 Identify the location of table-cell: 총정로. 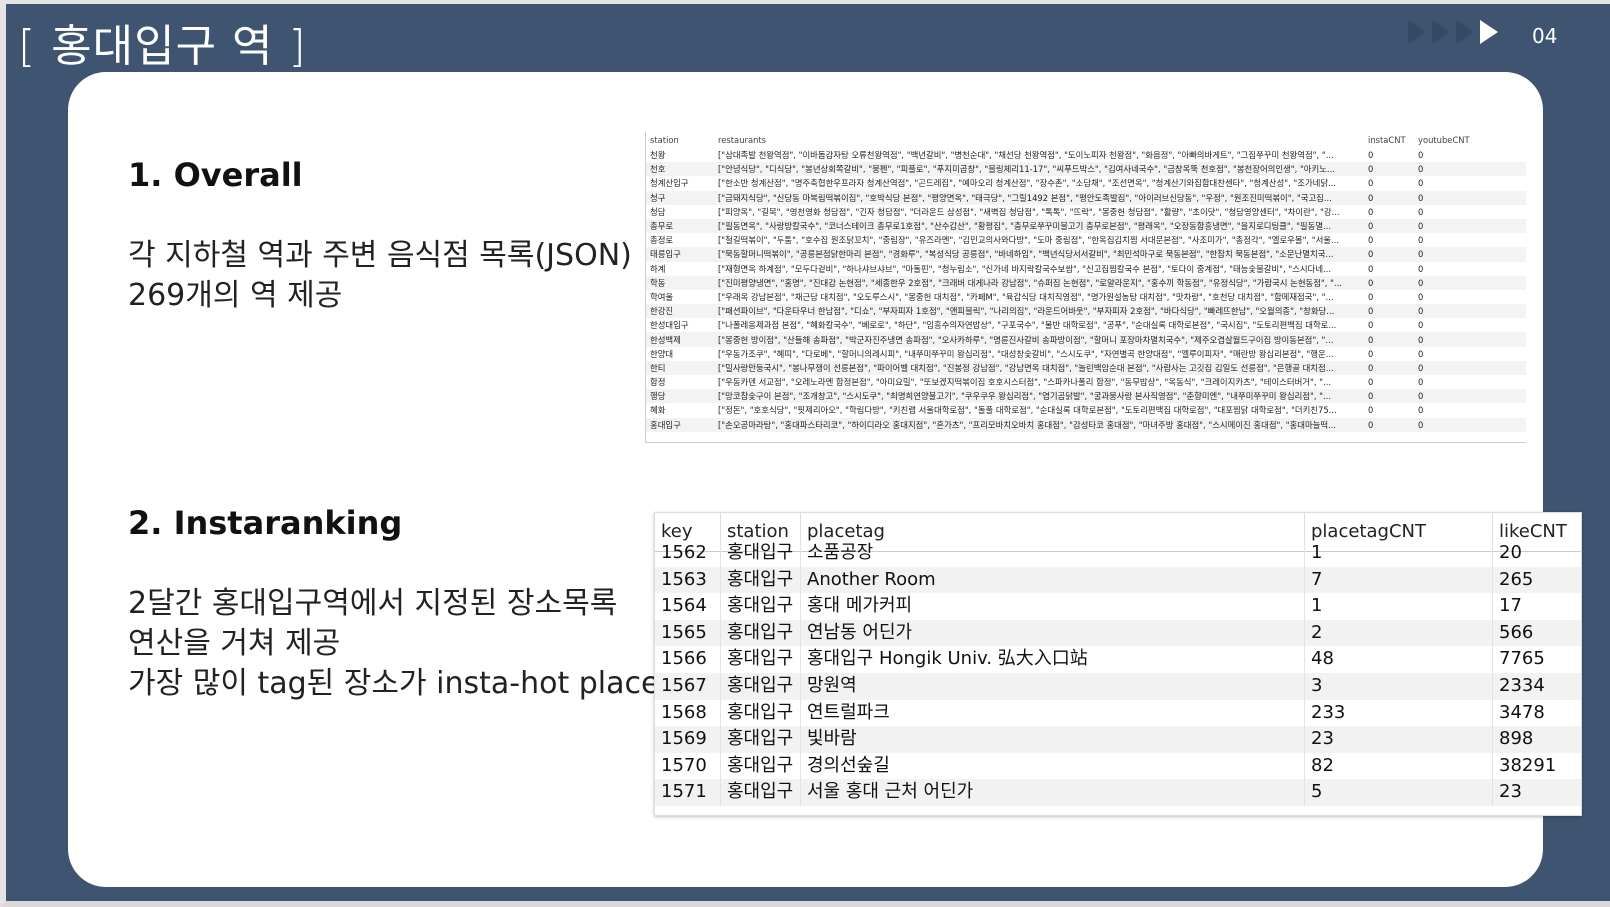
(662, 240).